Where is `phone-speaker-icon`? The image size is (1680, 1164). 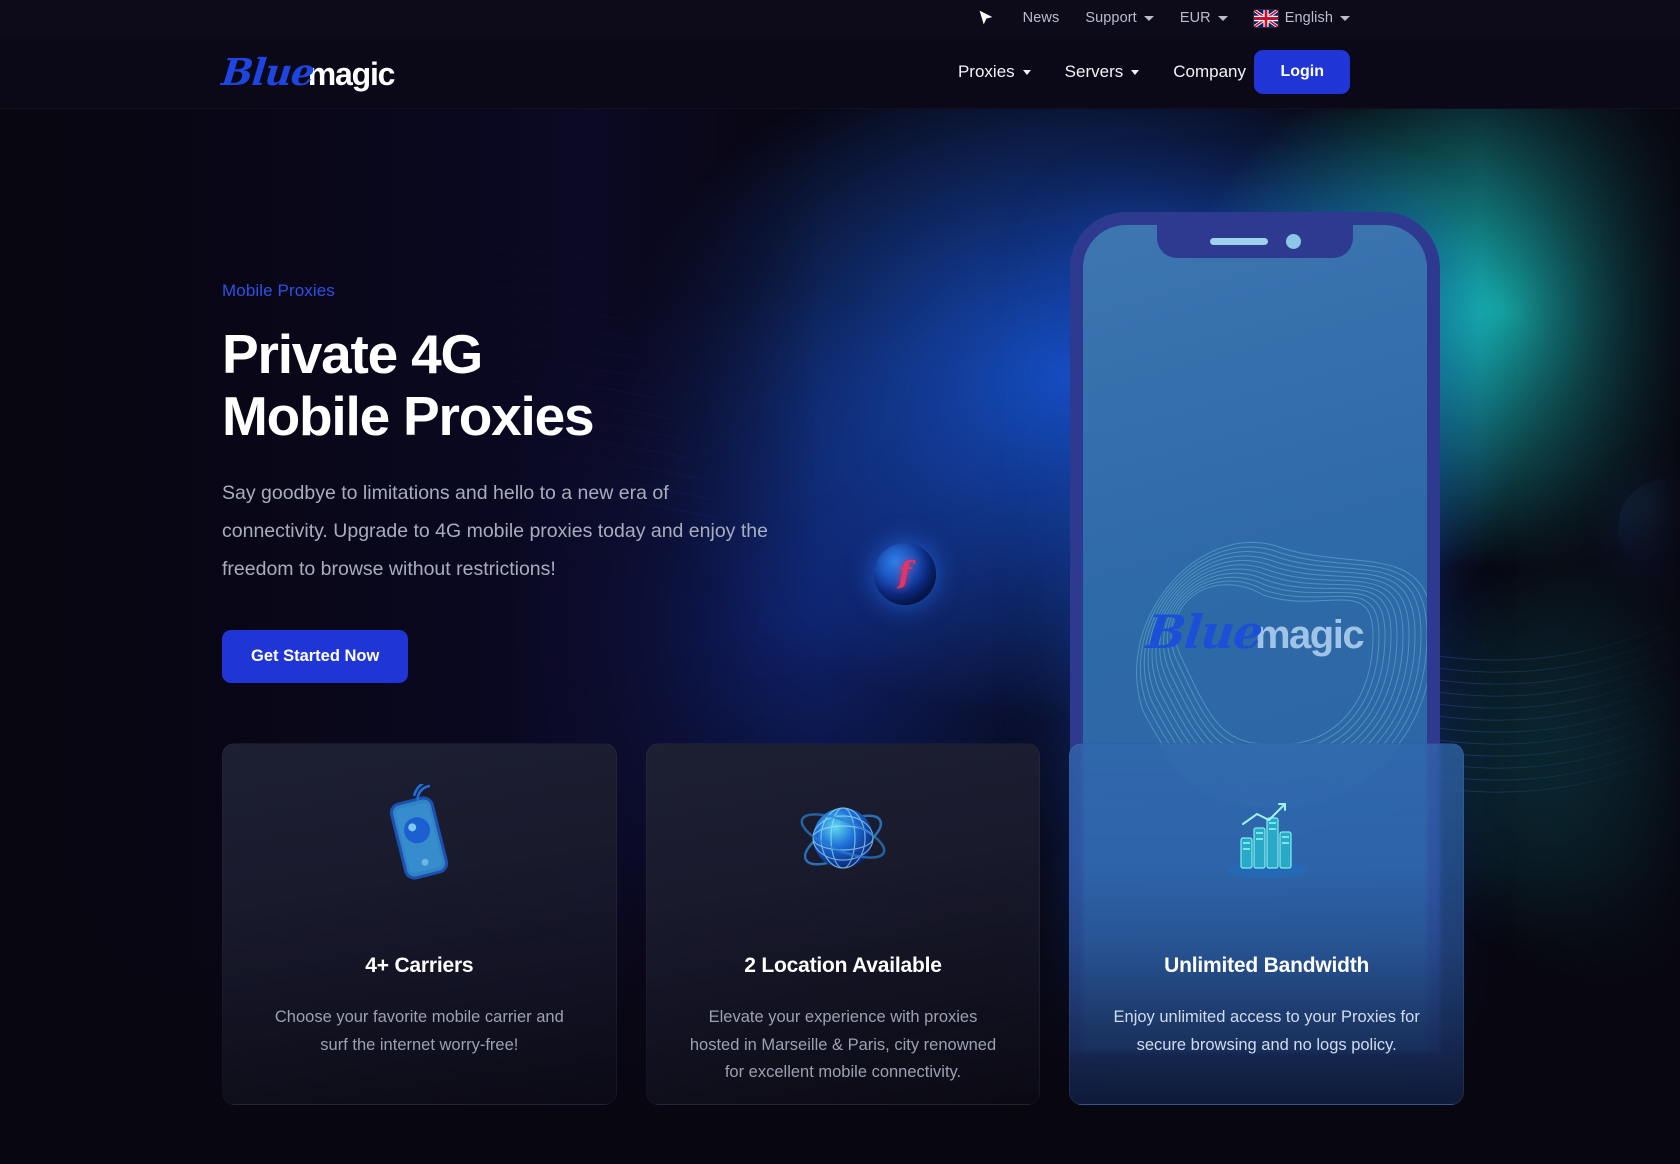 phone-speaker-icon is located at coordinates (1238, 241).